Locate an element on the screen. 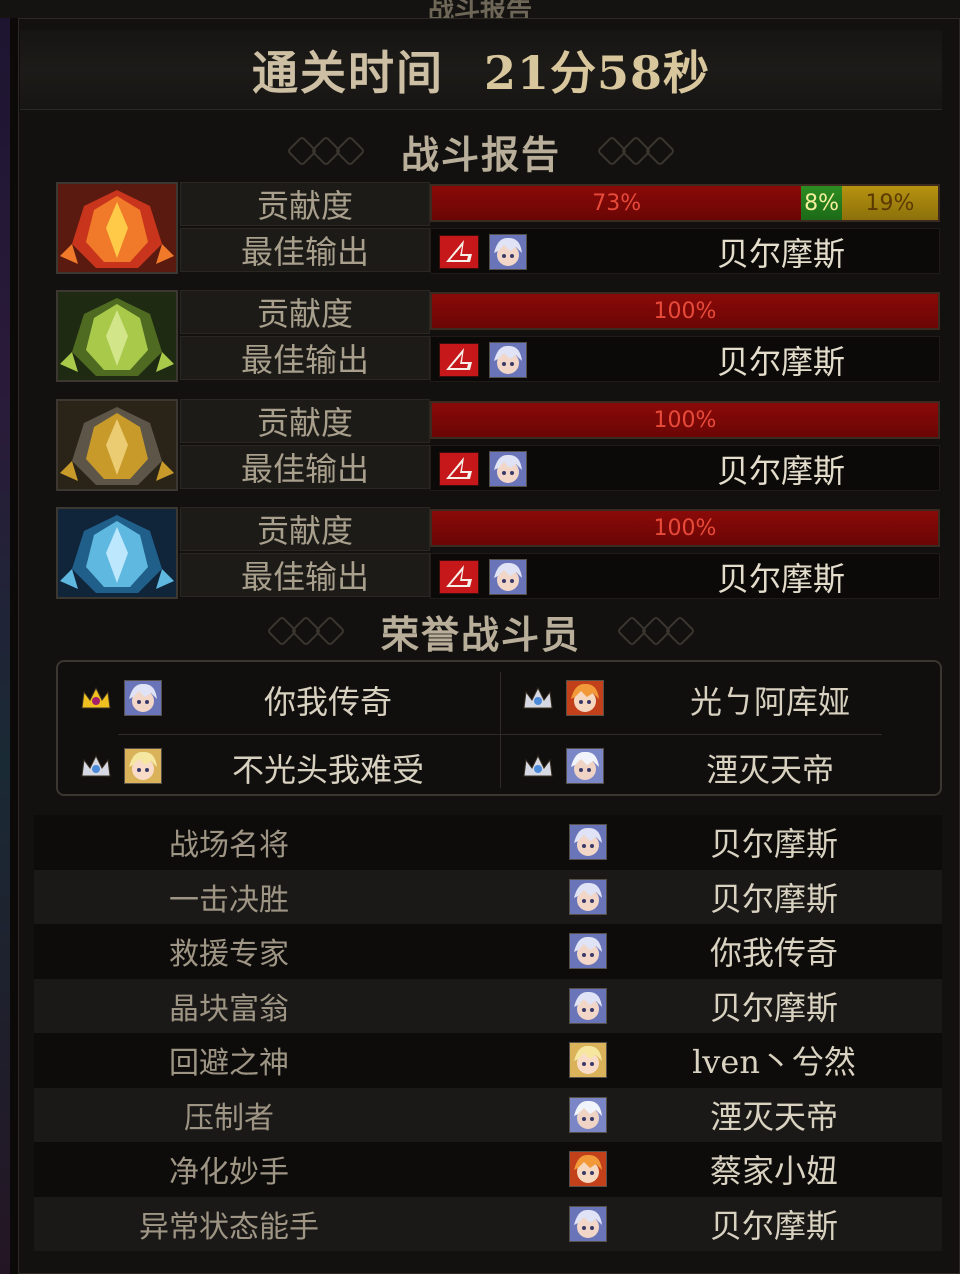 Image resolution: width=960 pixels, height=1274 pixels. award-row: 净化妙手 蔡家小妞 is located at coordinates (488, 1169).